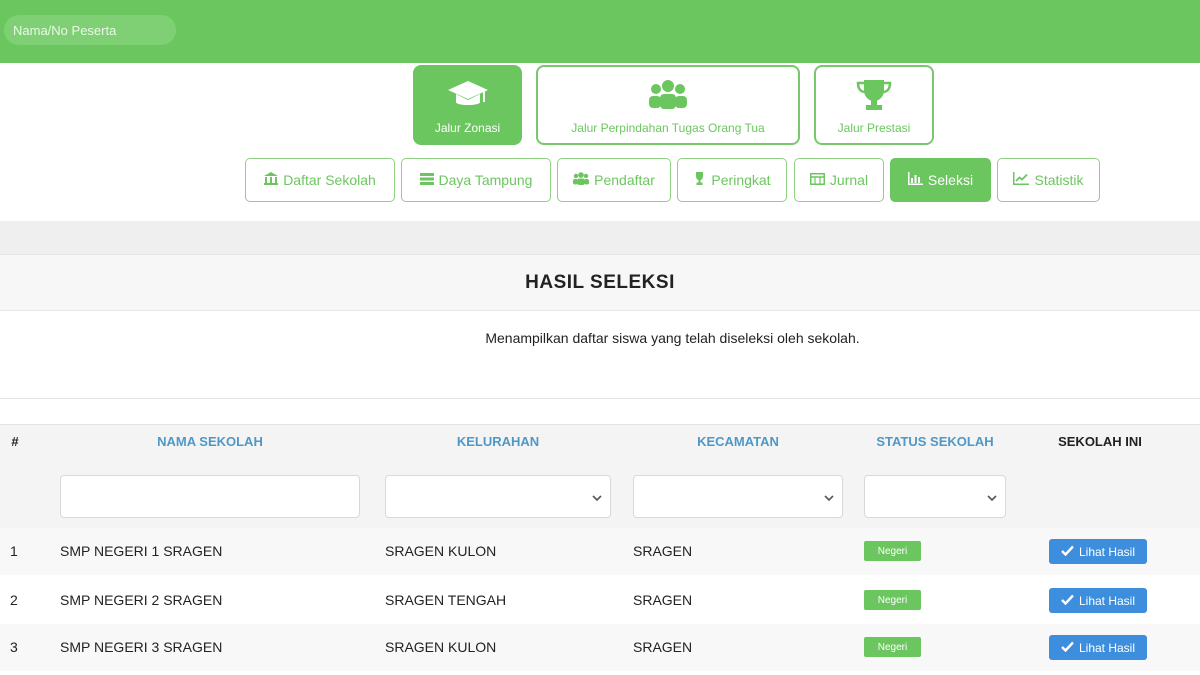 The width and height of the screenshot is (1200, 675). What do you see at coordinates (141, 551) in the screenshot?
I see `school-name: SMP NEGERI 1 SRAGEN` at bounding box center [141, 551].